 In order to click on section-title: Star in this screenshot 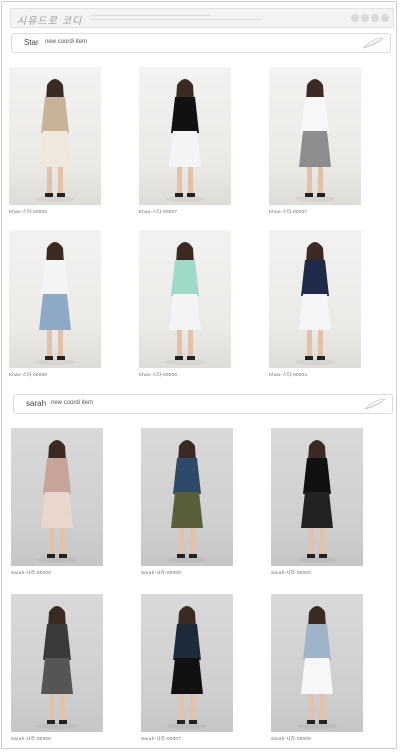, I will do `click(31, 42)`.